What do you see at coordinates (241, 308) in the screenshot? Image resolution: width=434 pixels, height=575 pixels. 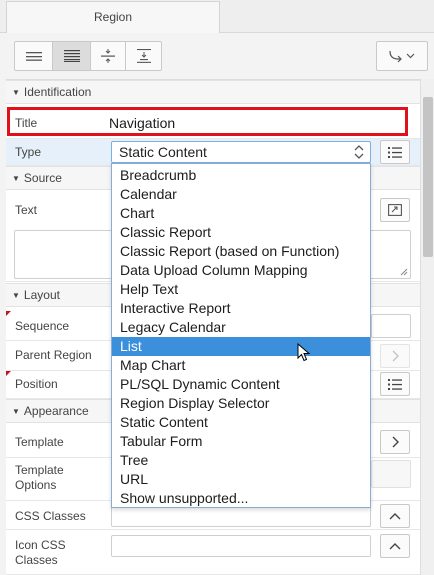 I see `dropdown-option: Interactive Report` at bounding box center [241, 308].